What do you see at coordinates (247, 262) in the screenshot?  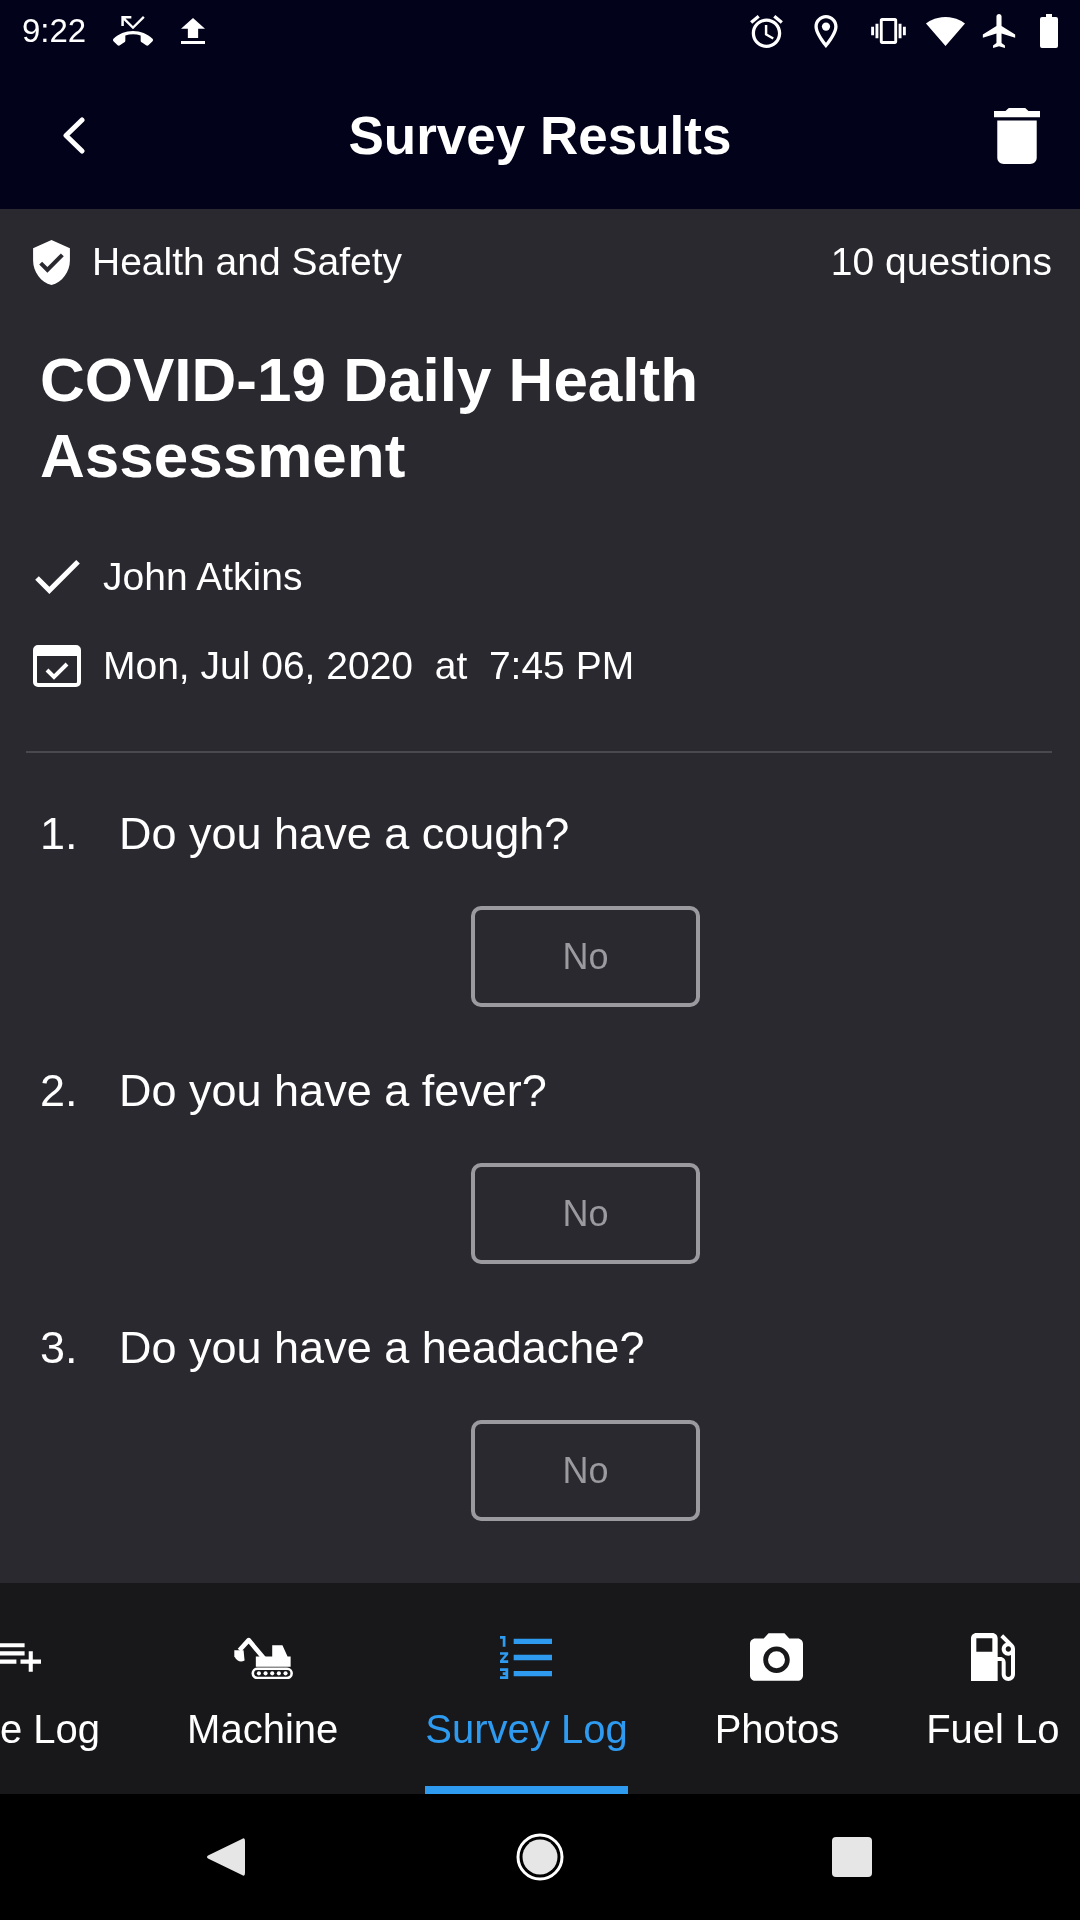 I see `category-label: Health and Safety` at bounding box center [247, 262].